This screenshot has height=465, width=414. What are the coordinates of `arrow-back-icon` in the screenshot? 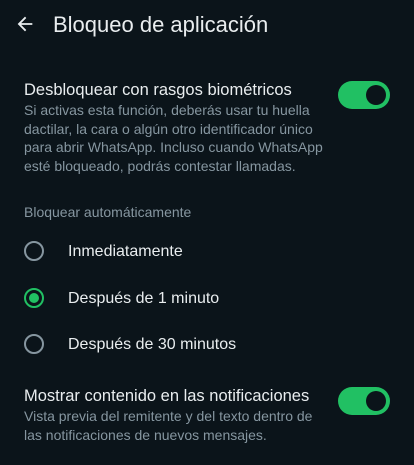 It's located at (25, 24).